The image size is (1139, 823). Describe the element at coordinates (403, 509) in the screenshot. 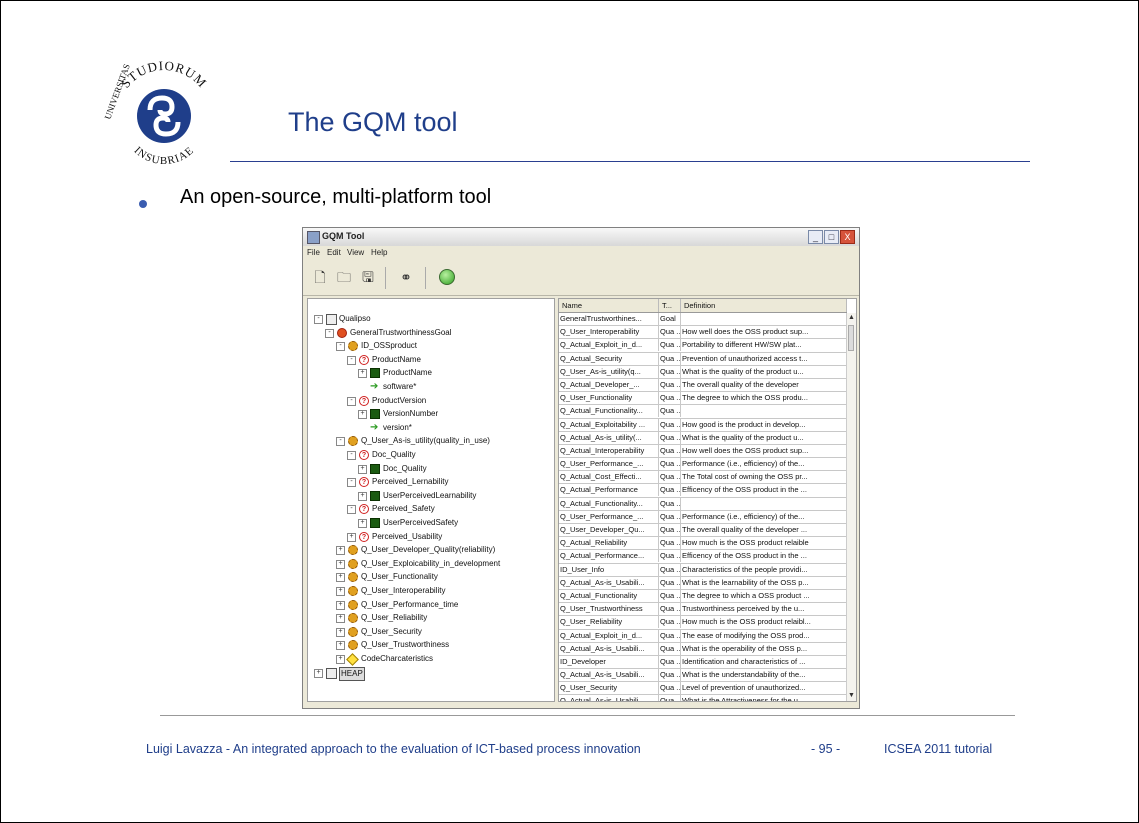

I see `tree-node-label: Perceived_Safety` at that location.